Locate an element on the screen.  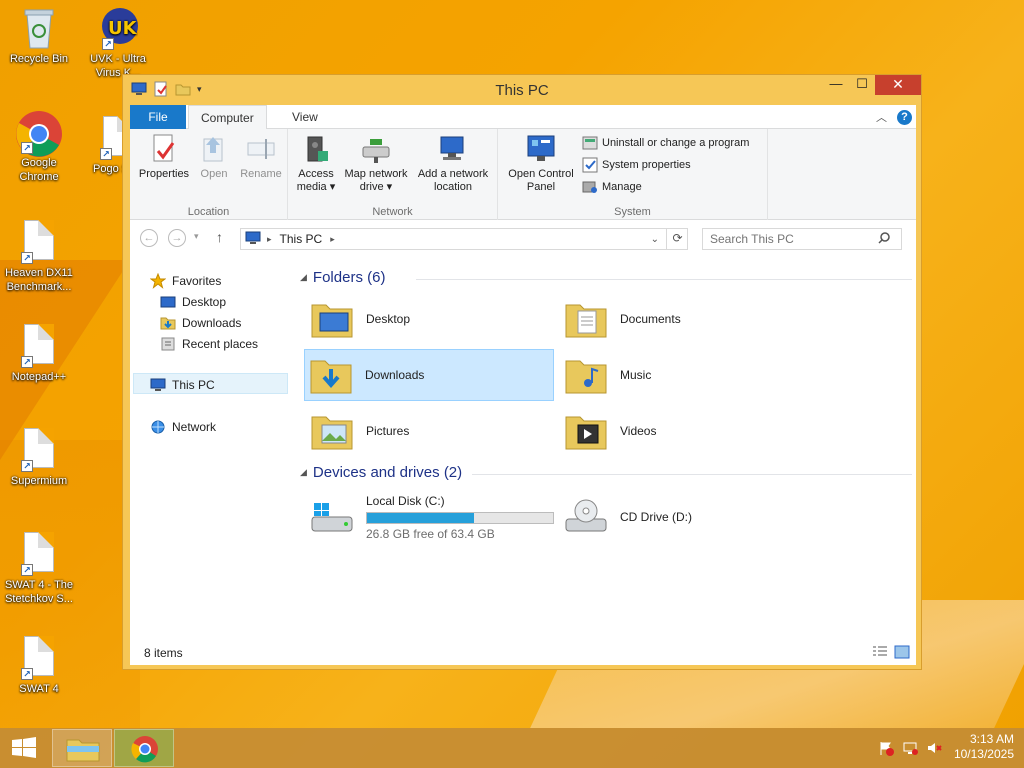
open-control-panel-label: Open Control Panel is located at coordinates (541, 180).